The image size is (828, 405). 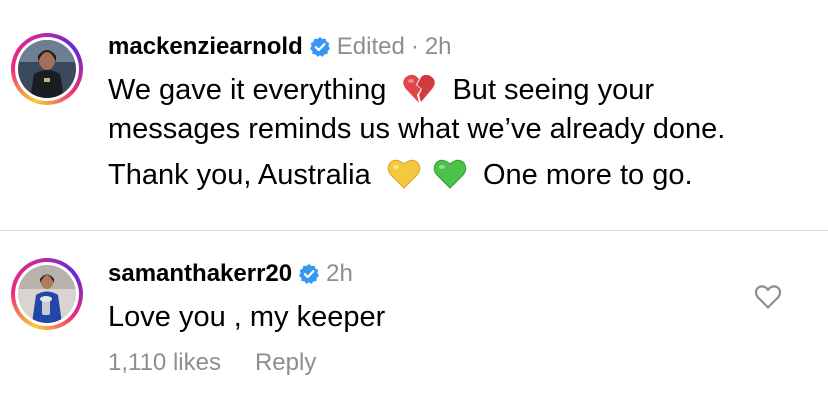 What do you see at coordinates (587, 175) in the screenshot?
I see `caption-text: One more to go.` at bounding box center [587, 175].